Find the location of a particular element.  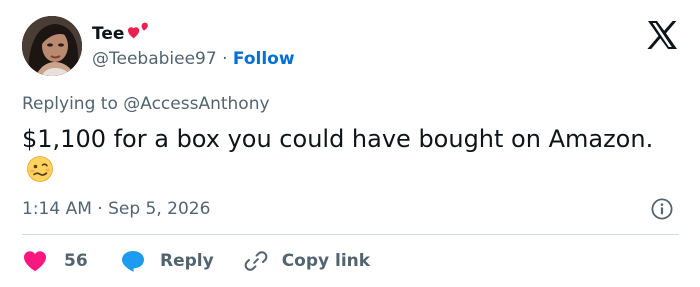

copy-link-label: Copy link is located at coordinates (326, 261).